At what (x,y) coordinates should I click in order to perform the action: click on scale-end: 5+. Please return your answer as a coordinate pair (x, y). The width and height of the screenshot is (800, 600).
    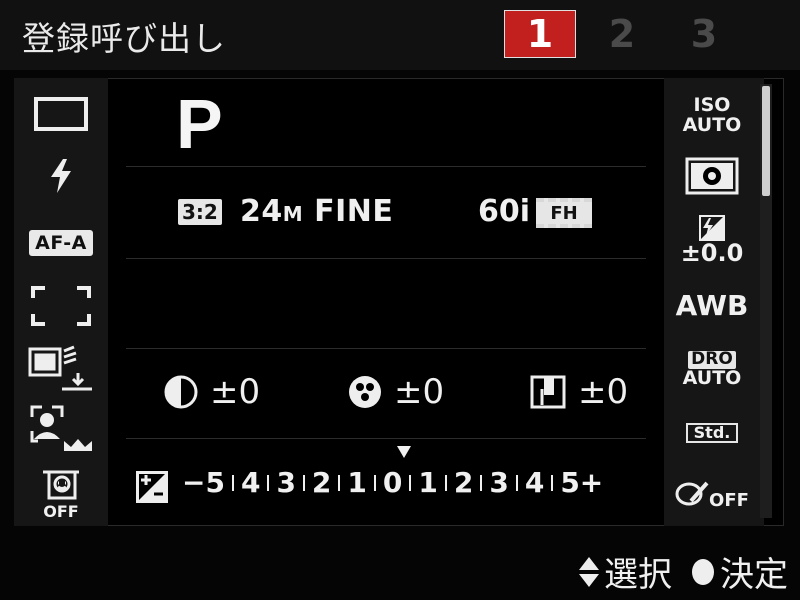
    Looking at the image, I should click on (582, 482).